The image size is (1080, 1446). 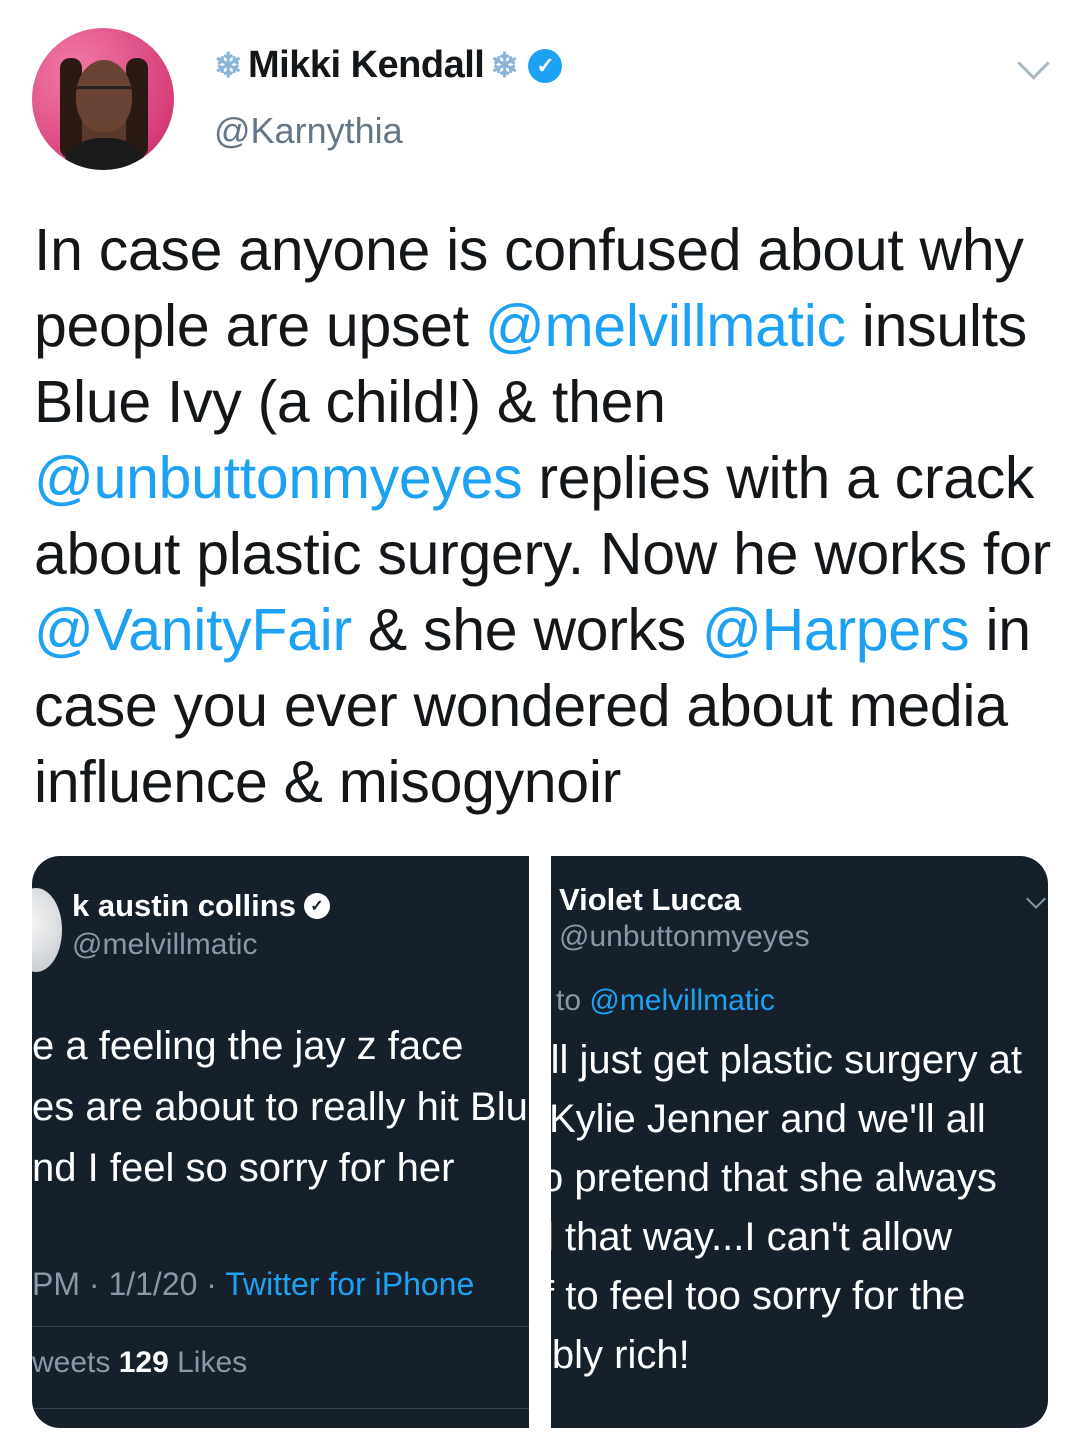 What do you see at coordinates (184, 905) in the screenshot?
I see `card-name-text: k austin collins` at bounding box center [184, 905].